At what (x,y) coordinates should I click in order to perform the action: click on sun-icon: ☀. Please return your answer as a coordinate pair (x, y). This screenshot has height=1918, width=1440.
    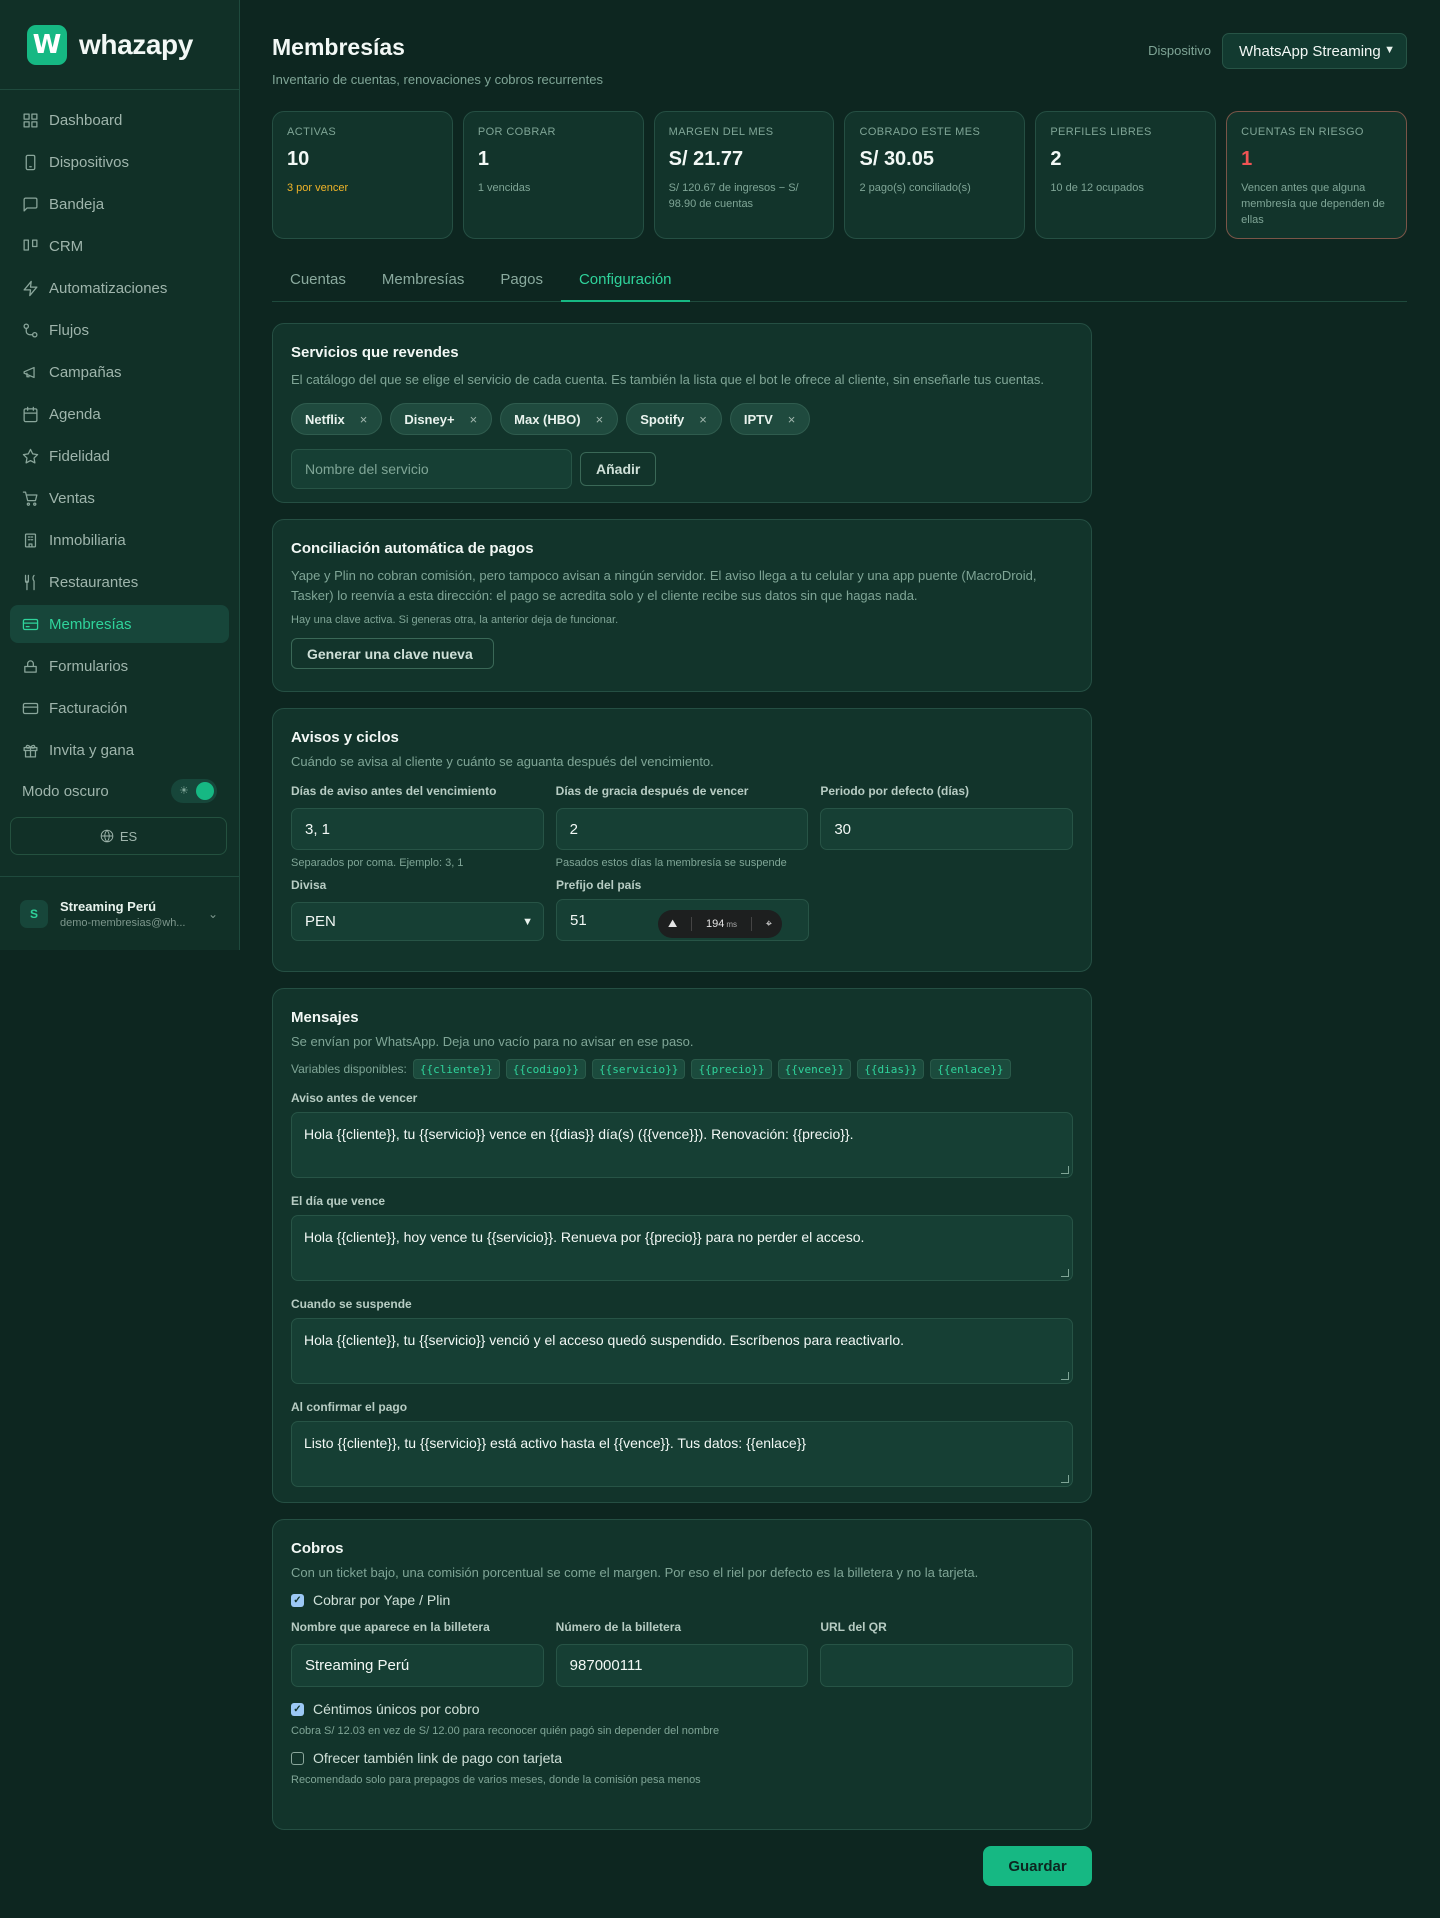
    Looking at the image, I should click on (184, 791).